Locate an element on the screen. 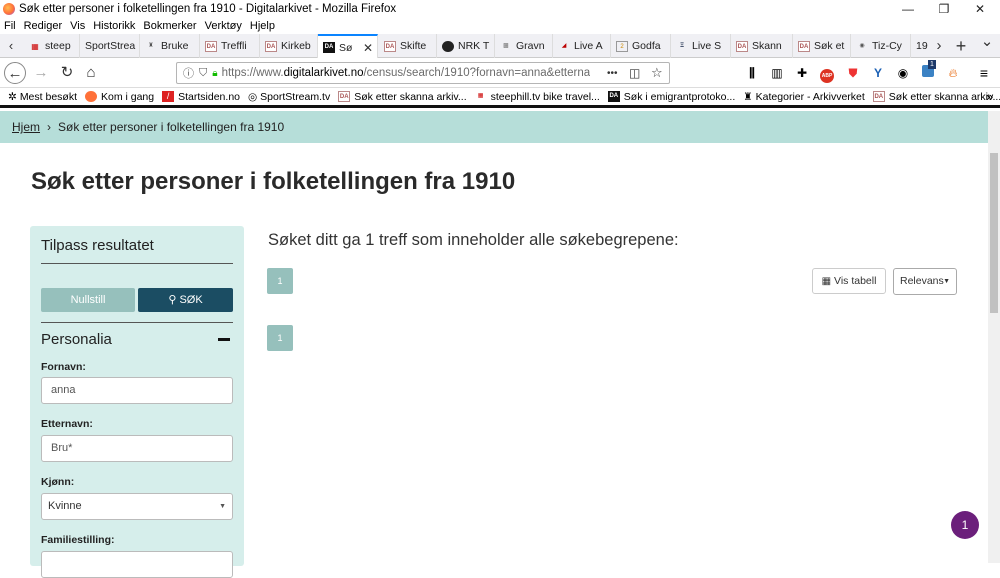 The height and width of the screenshot is (578, 1000). hamburger-menu-icon: ≡ is located at coordinates (984, 73).